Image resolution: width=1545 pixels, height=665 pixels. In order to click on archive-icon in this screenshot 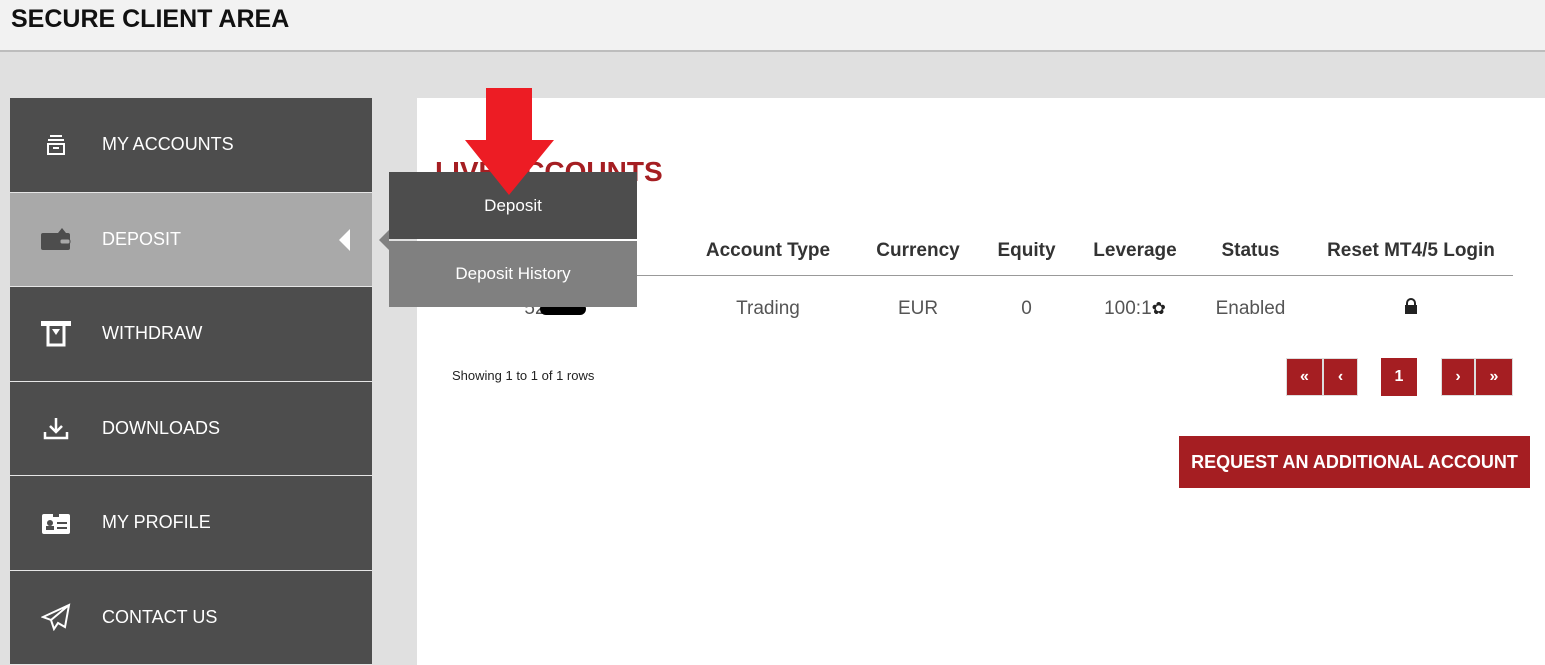, I will do `click(56, 145)`.